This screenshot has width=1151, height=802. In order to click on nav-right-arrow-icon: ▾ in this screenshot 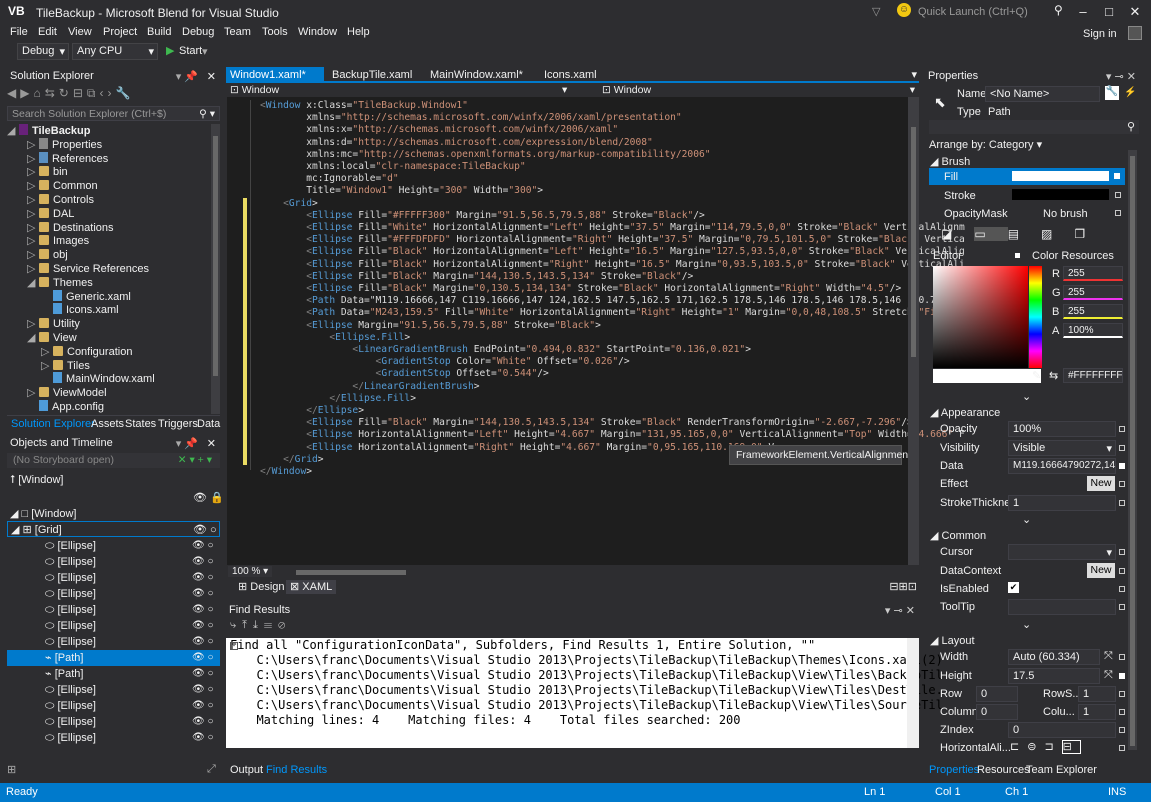, I will do `click(912, 90)`.